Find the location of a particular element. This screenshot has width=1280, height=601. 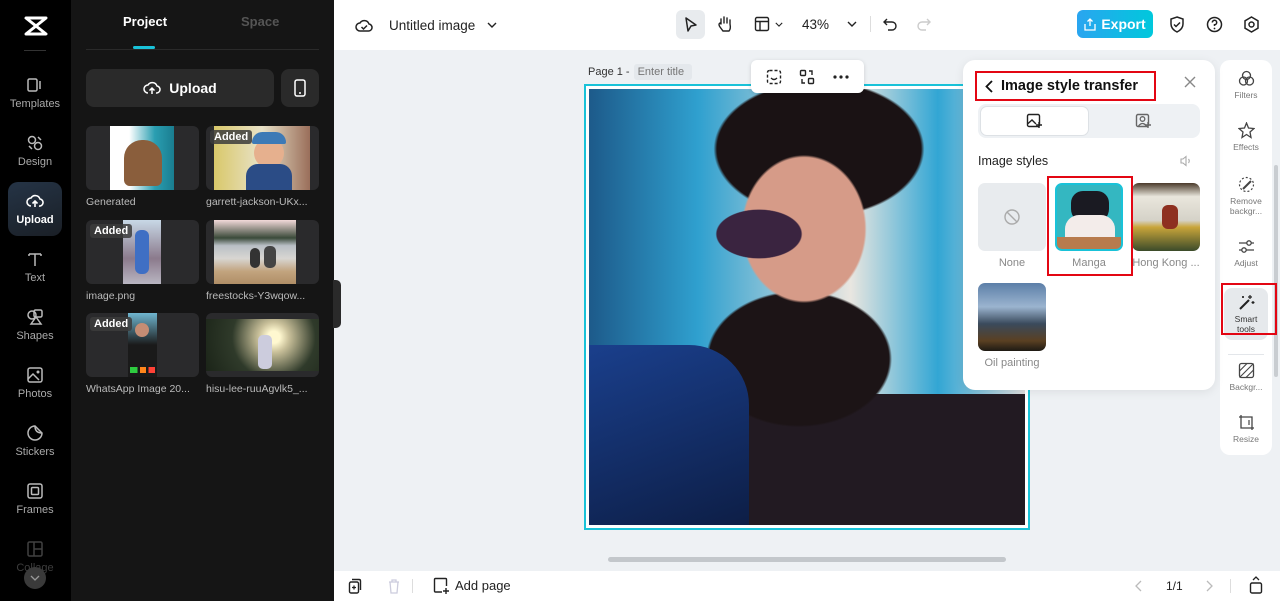

shield-button is located at coordinates (1177, 24).